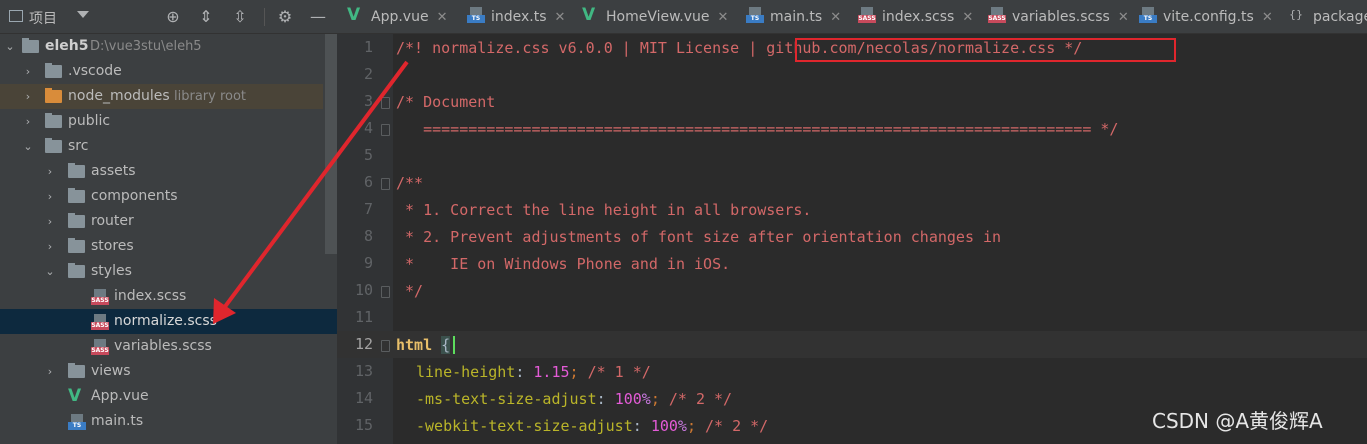 This screenshot has height=444, width=1367. I want to click on code-line-10: */, so click(409, 291).